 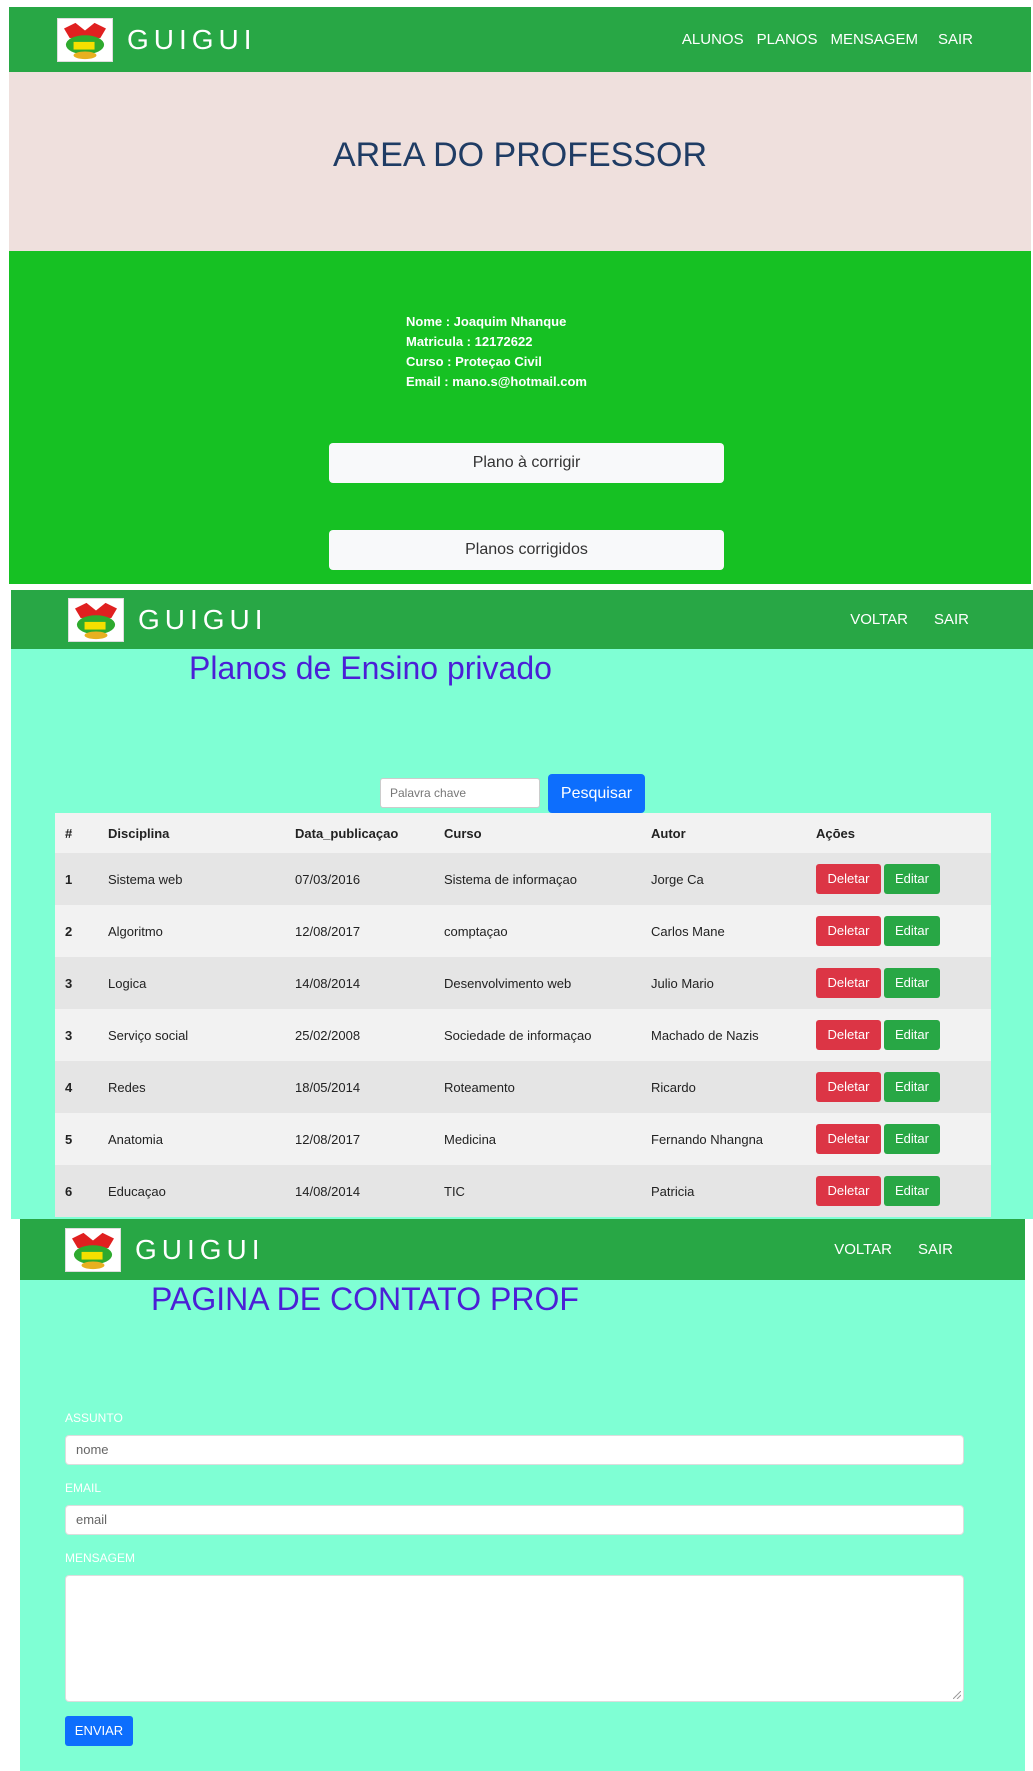 What do you see at coordinates (94, 1418) in the screenshot?
I see `subject-label: ASSUNTO` at bounding box center [94, 1418].